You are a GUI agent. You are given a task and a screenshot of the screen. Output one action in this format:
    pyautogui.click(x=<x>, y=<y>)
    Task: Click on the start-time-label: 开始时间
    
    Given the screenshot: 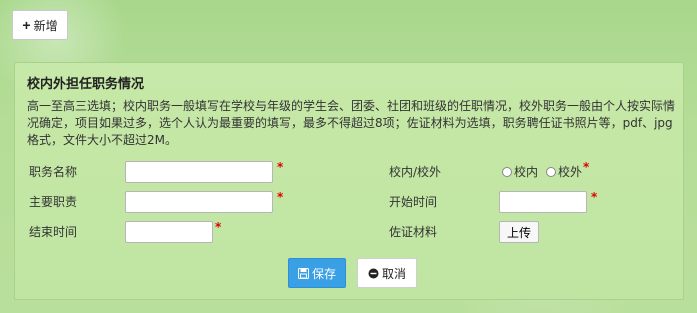 What is the action you would take?
    pyautogui.click(x=413, y=202)
    